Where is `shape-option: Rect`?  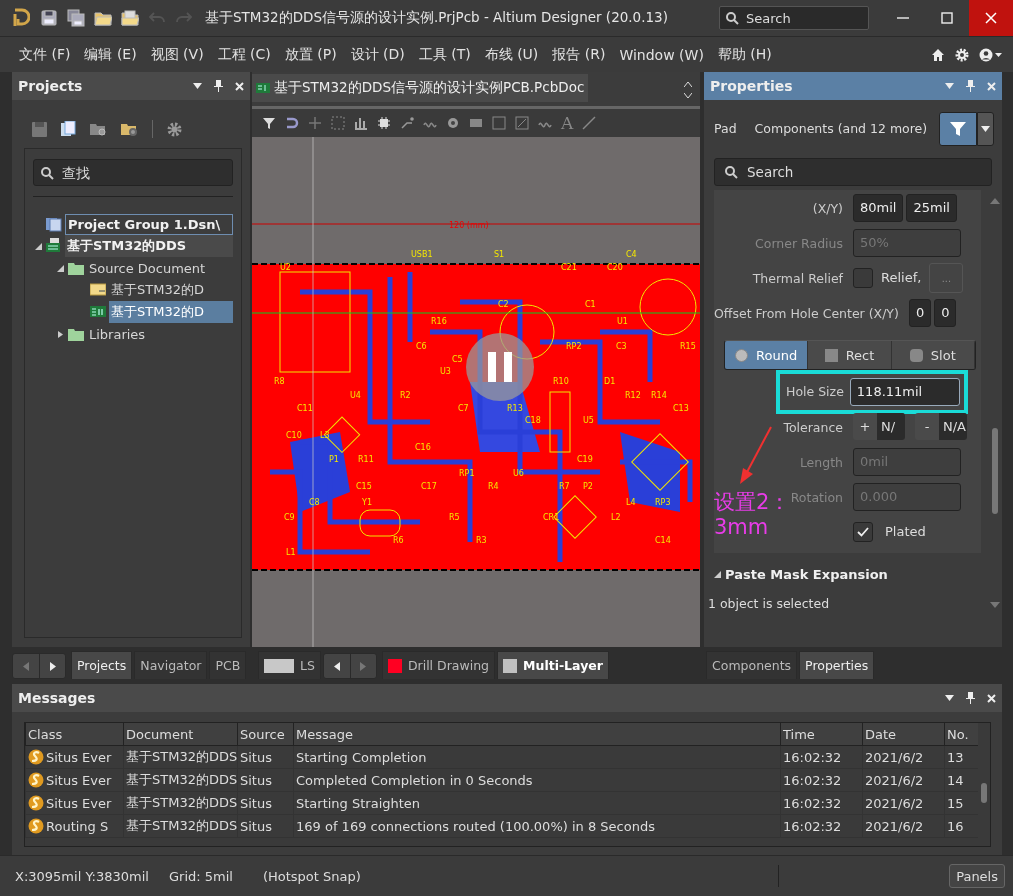 shape-option: Rect is located at coordinates (850, 355).